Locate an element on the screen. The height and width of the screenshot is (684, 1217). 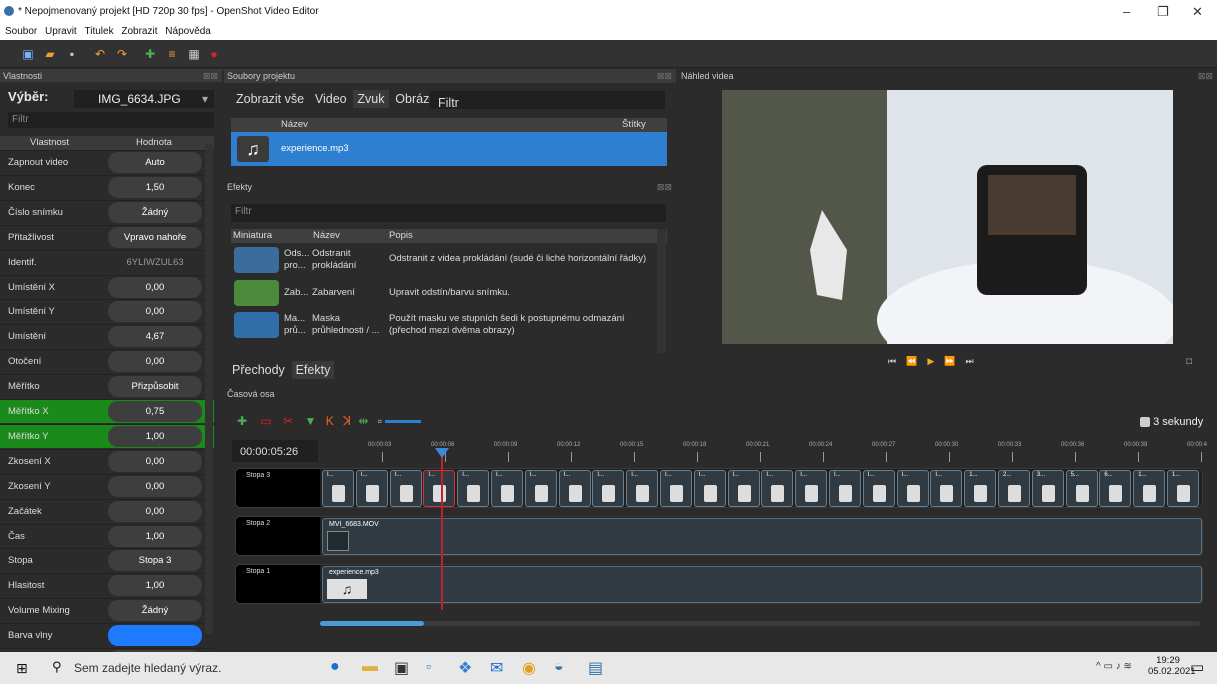
track-1: Stopa 1 experience.mp3 ♫ is located at coordinates (719, 584).